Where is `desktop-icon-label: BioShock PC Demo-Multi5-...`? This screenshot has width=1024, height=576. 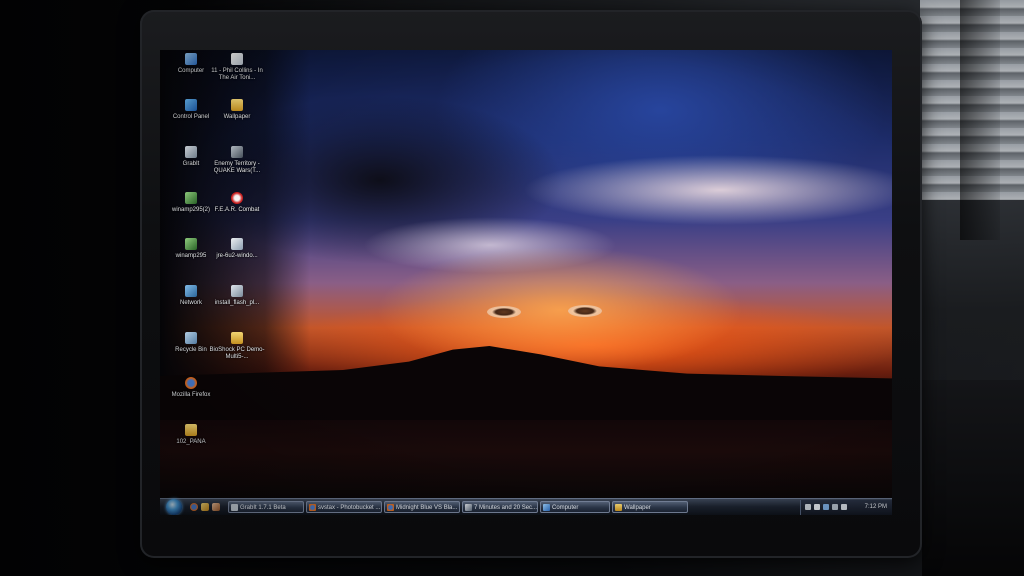
desktop-icon-label: BioShock PC Demo-Multi5-... is located at coordinates (237, 353).